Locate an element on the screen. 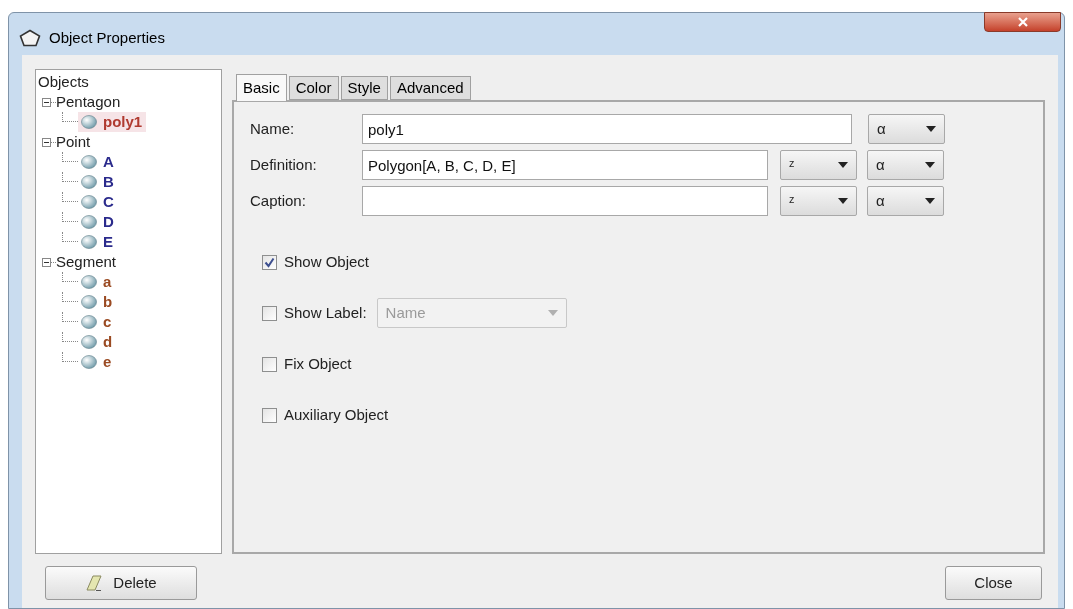 This screenshot has width=1073, height=609. object-label: b is located at coordinates (108, 302).